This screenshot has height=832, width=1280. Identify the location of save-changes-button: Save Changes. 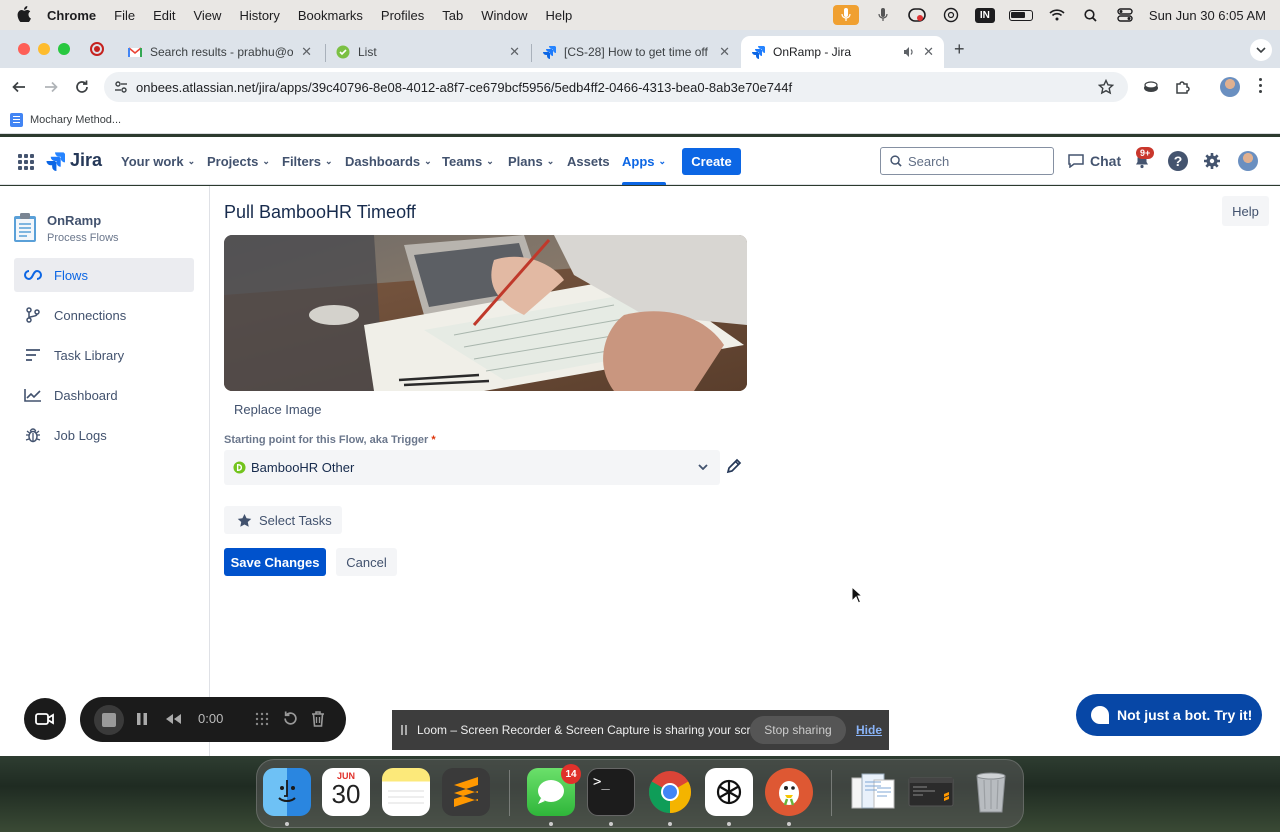
(275, 562).